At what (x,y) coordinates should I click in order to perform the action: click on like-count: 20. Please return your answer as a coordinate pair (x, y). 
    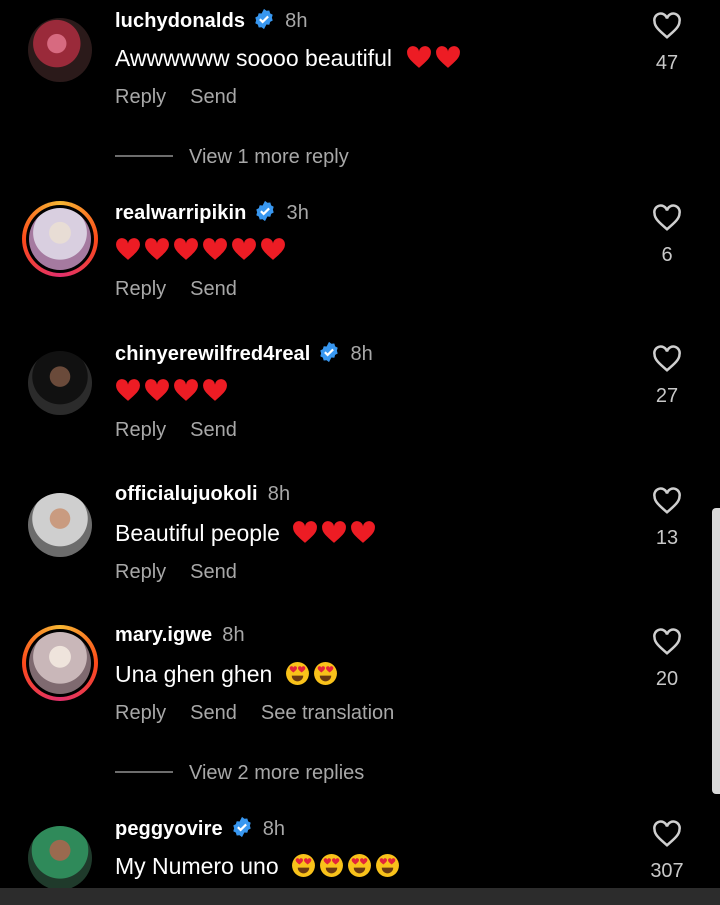
    Looking at the image, I should click on (667, 679).